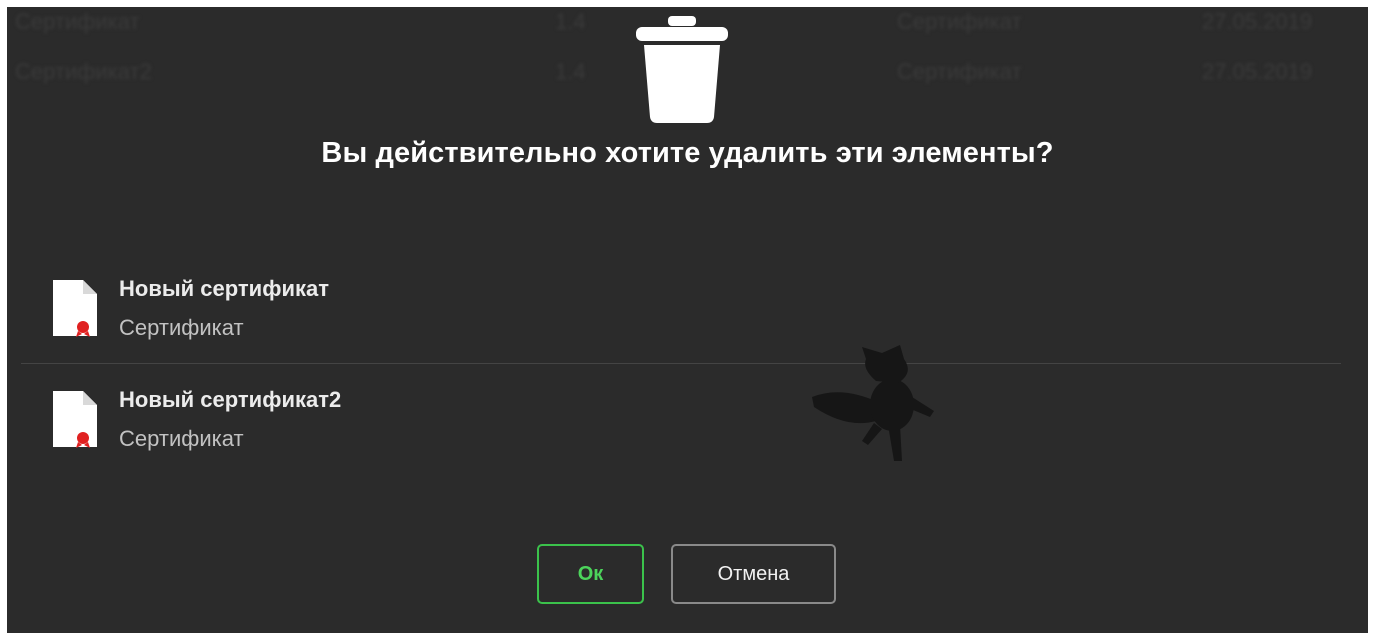 This screenshot has width=1375, height=633. I want to click on background-cell: Сертификат2, so click(83, 71).